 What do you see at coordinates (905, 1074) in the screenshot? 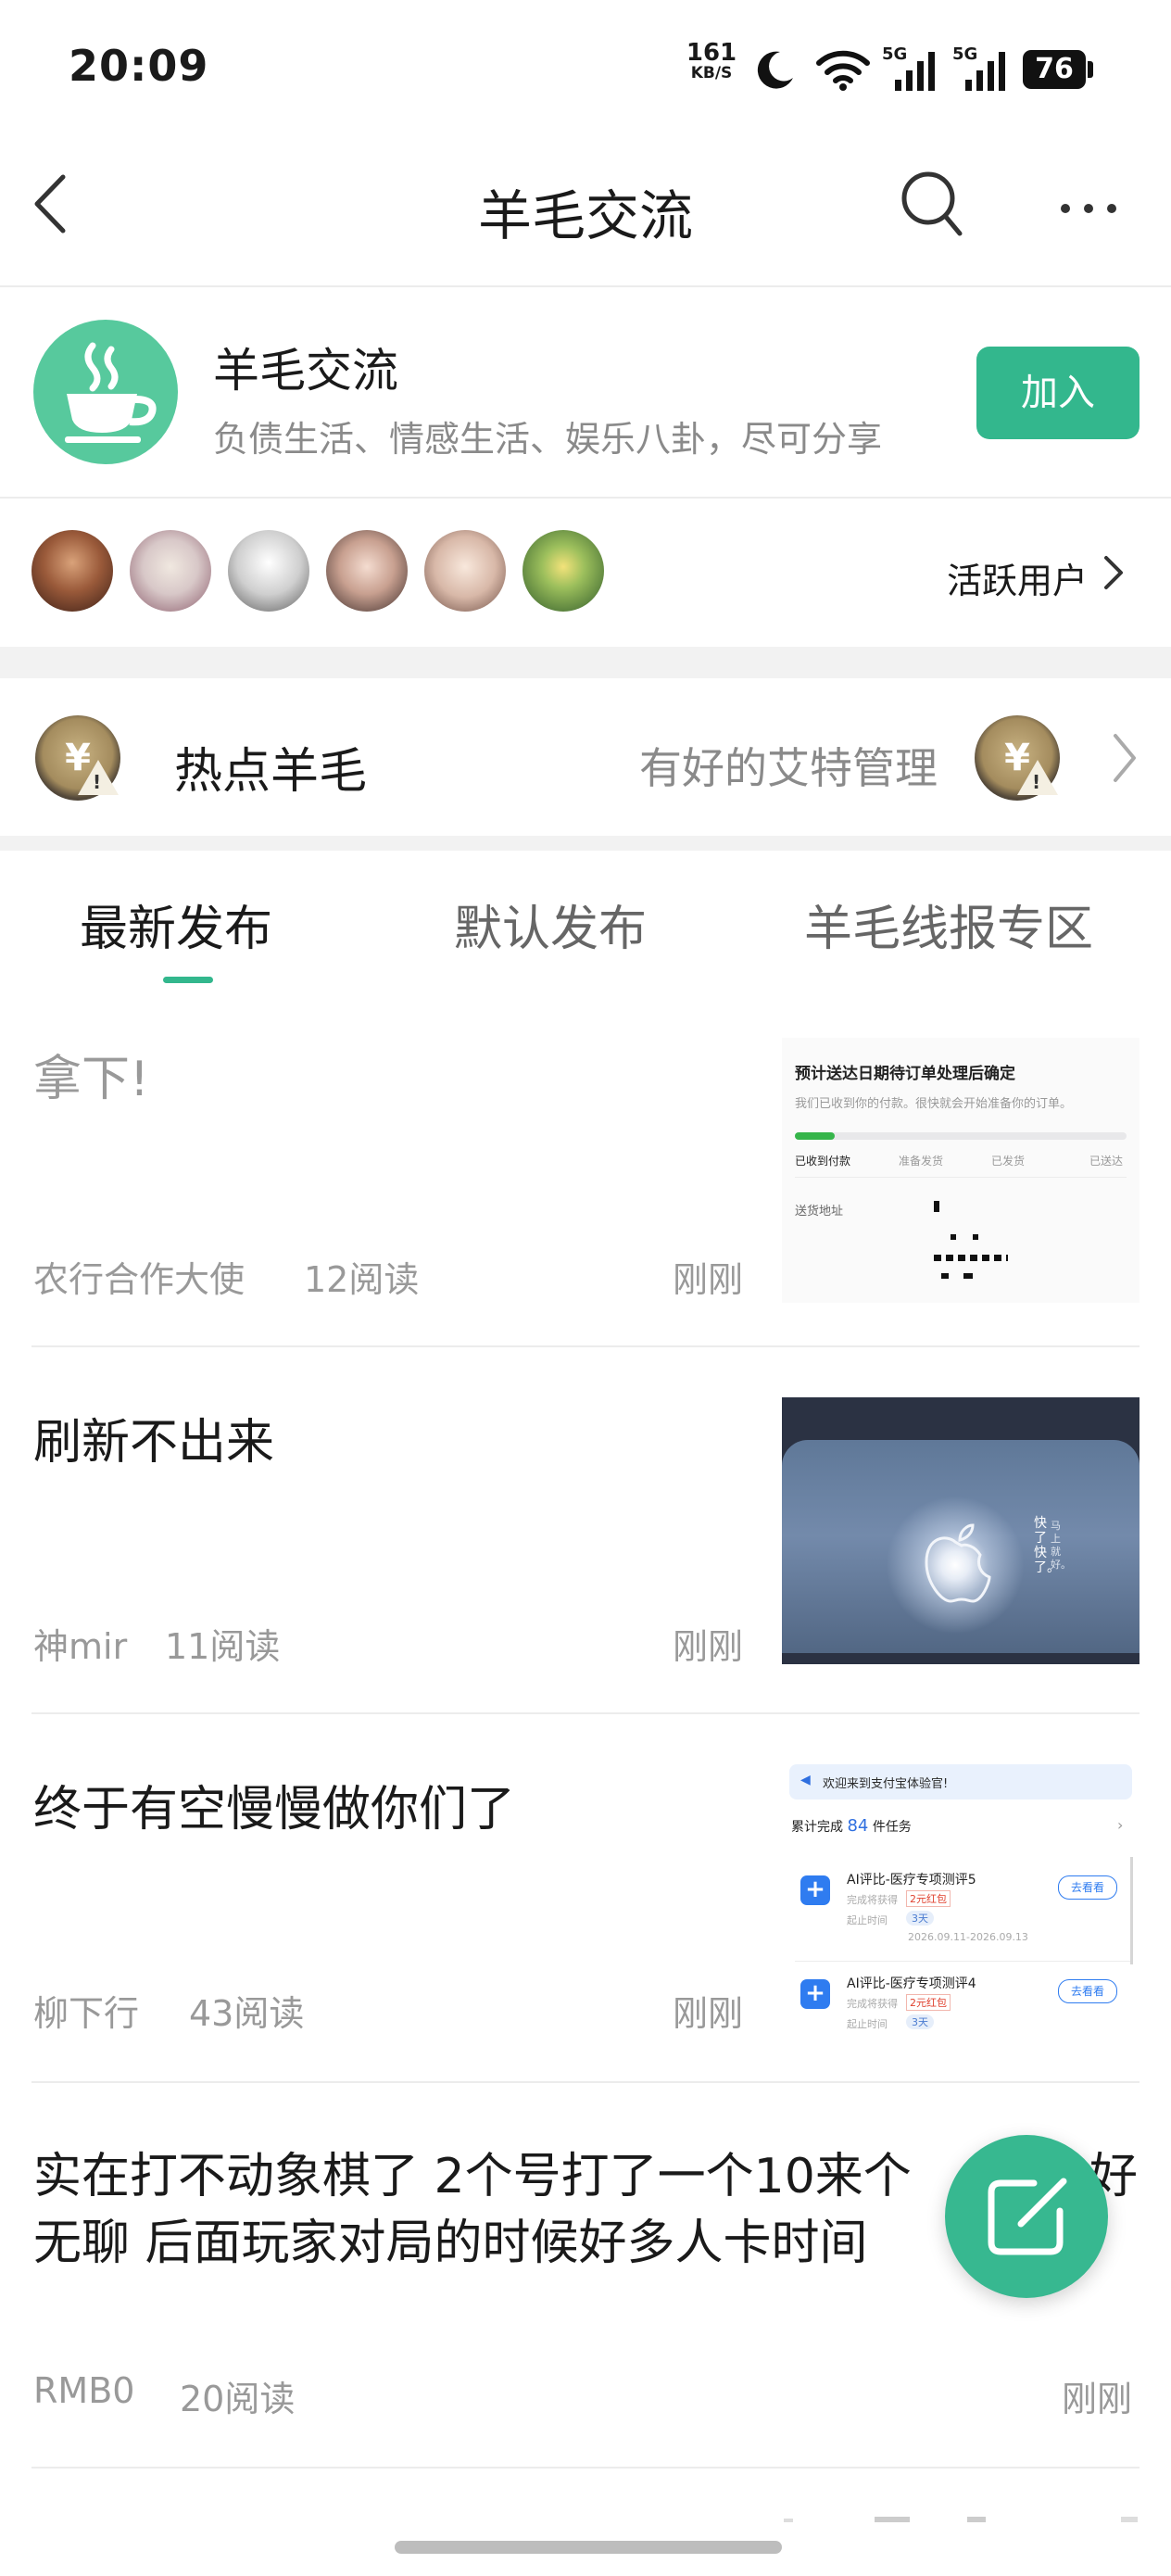
I see `thumb-heading: 预计送达日期待订单处理后确定` at bounding box center [905, 1074].